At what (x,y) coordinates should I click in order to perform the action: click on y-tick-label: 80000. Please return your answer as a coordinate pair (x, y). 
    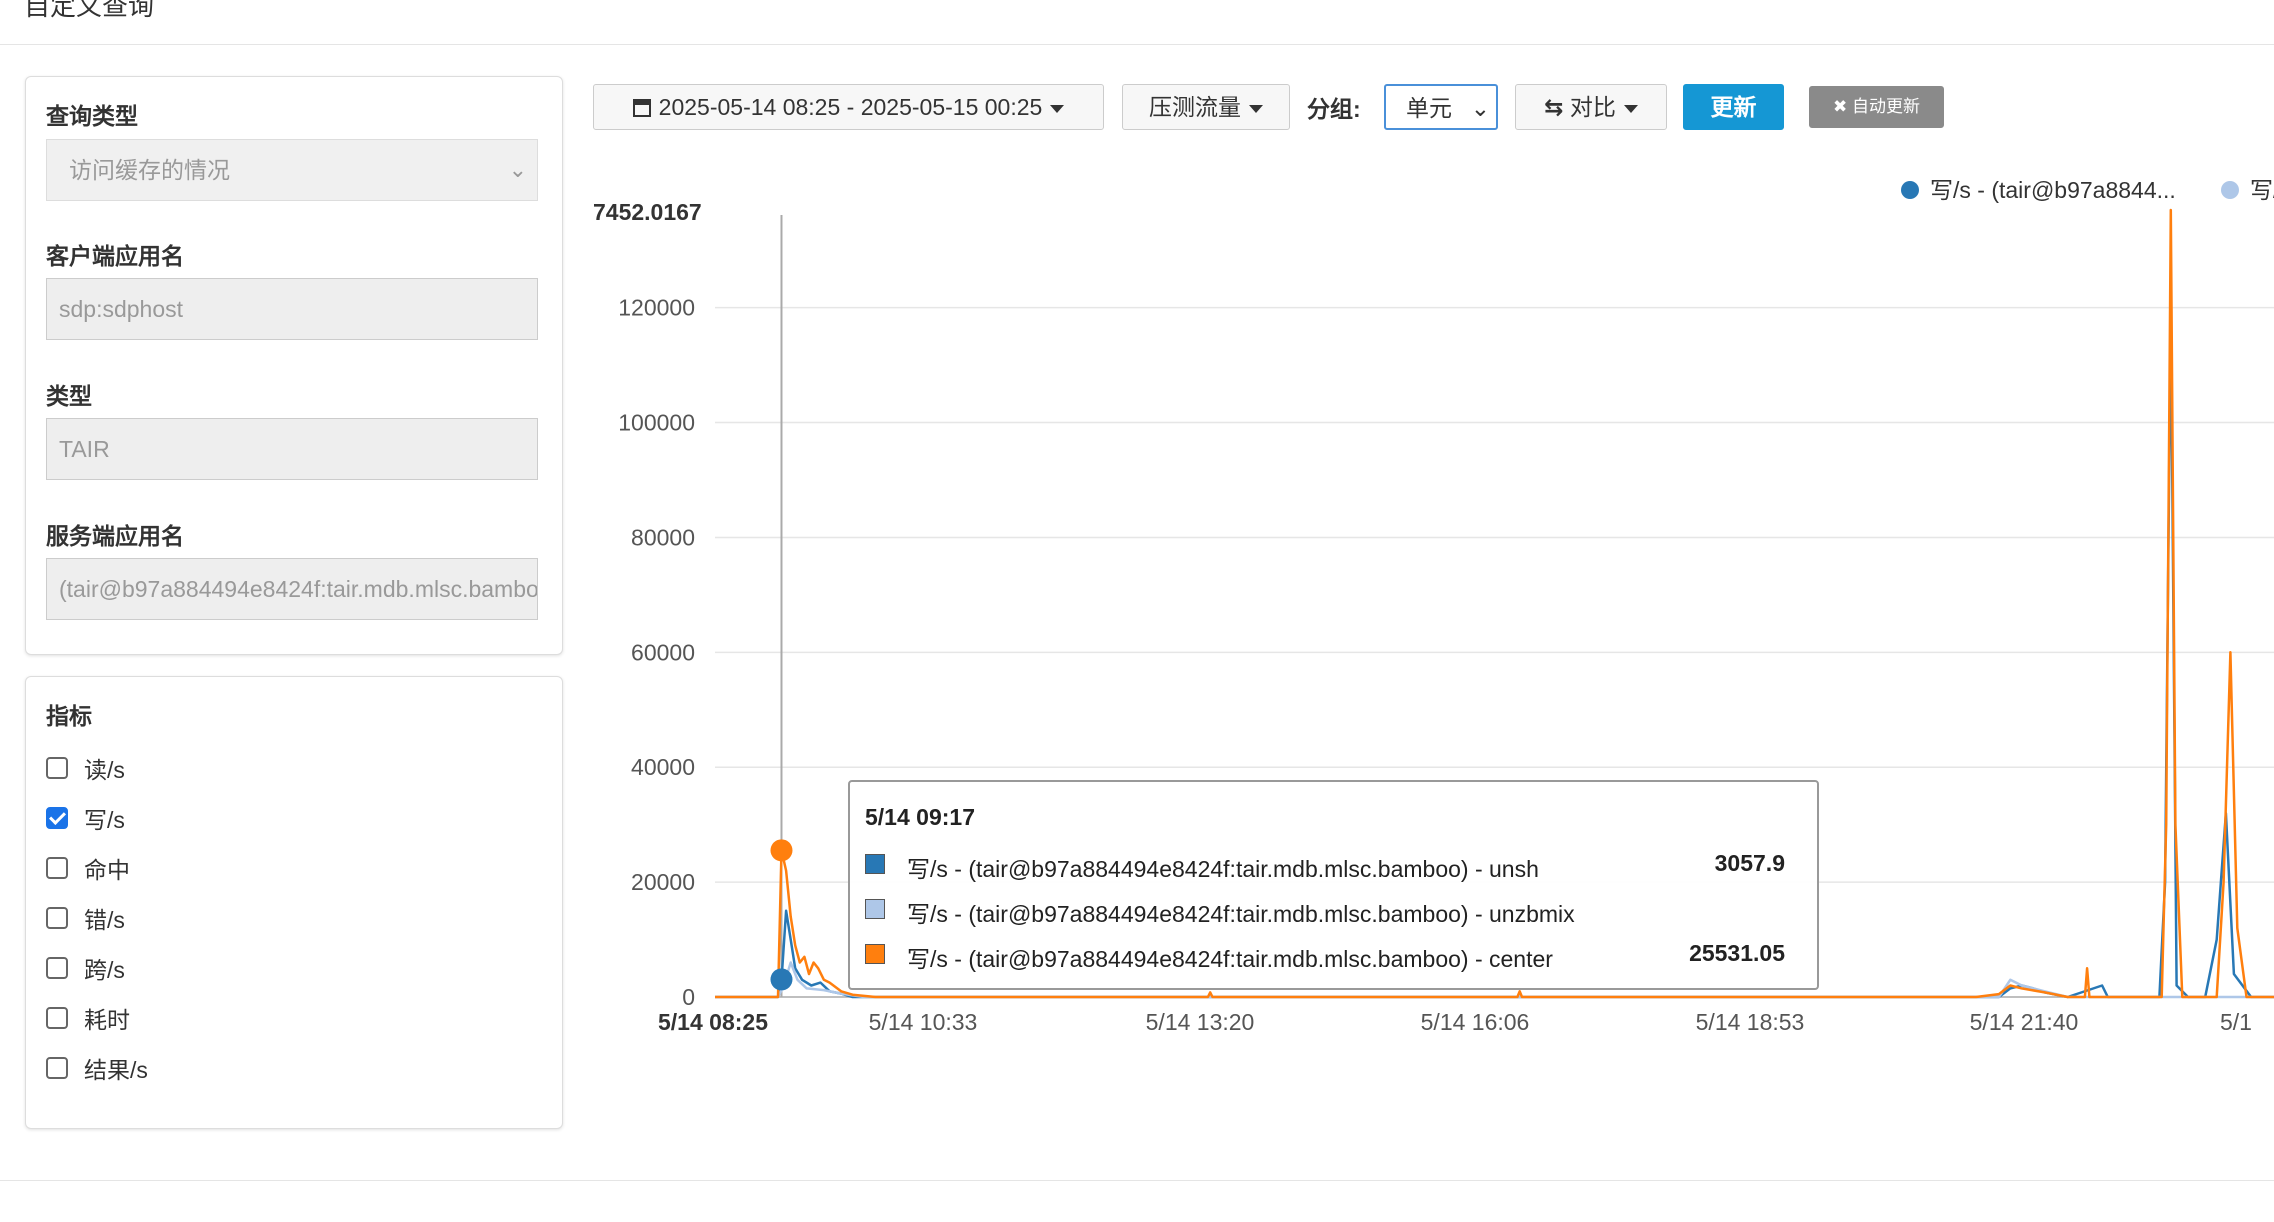
    Looking at the image, I should click on (663, 537).